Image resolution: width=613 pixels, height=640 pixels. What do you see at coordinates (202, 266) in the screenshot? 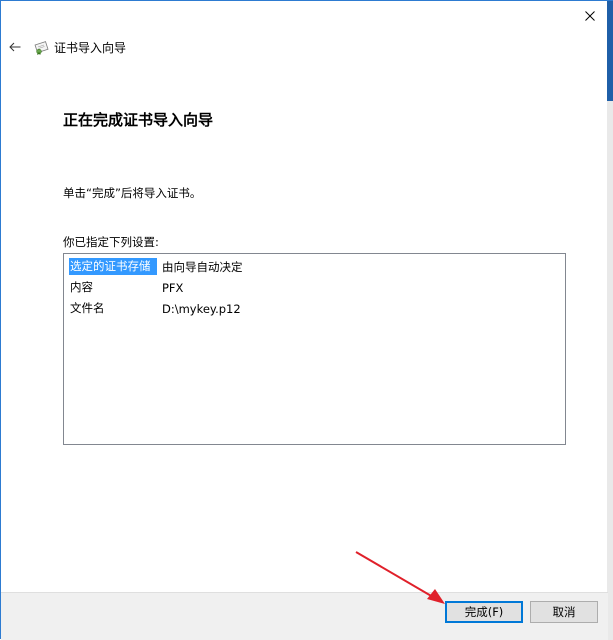
I see `settings-value: 由向导自动决定` at bounding box center [202, 266].